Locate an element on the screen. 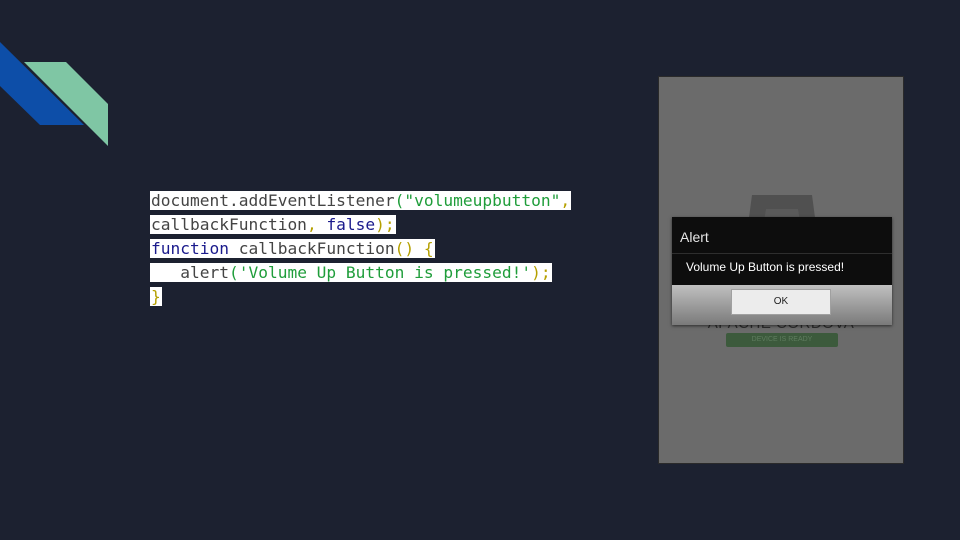 The image size is (960, 540). ok-button: OK is located at coordinates (781, 302).